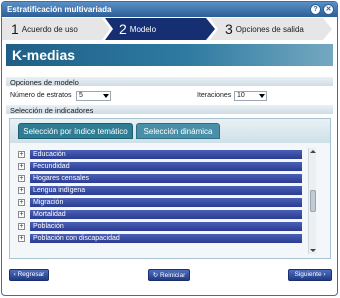  Describe the element at coordinates (160, 29) in the screenshot. I see `step-modelo-active: 2 Modelo` at that location.